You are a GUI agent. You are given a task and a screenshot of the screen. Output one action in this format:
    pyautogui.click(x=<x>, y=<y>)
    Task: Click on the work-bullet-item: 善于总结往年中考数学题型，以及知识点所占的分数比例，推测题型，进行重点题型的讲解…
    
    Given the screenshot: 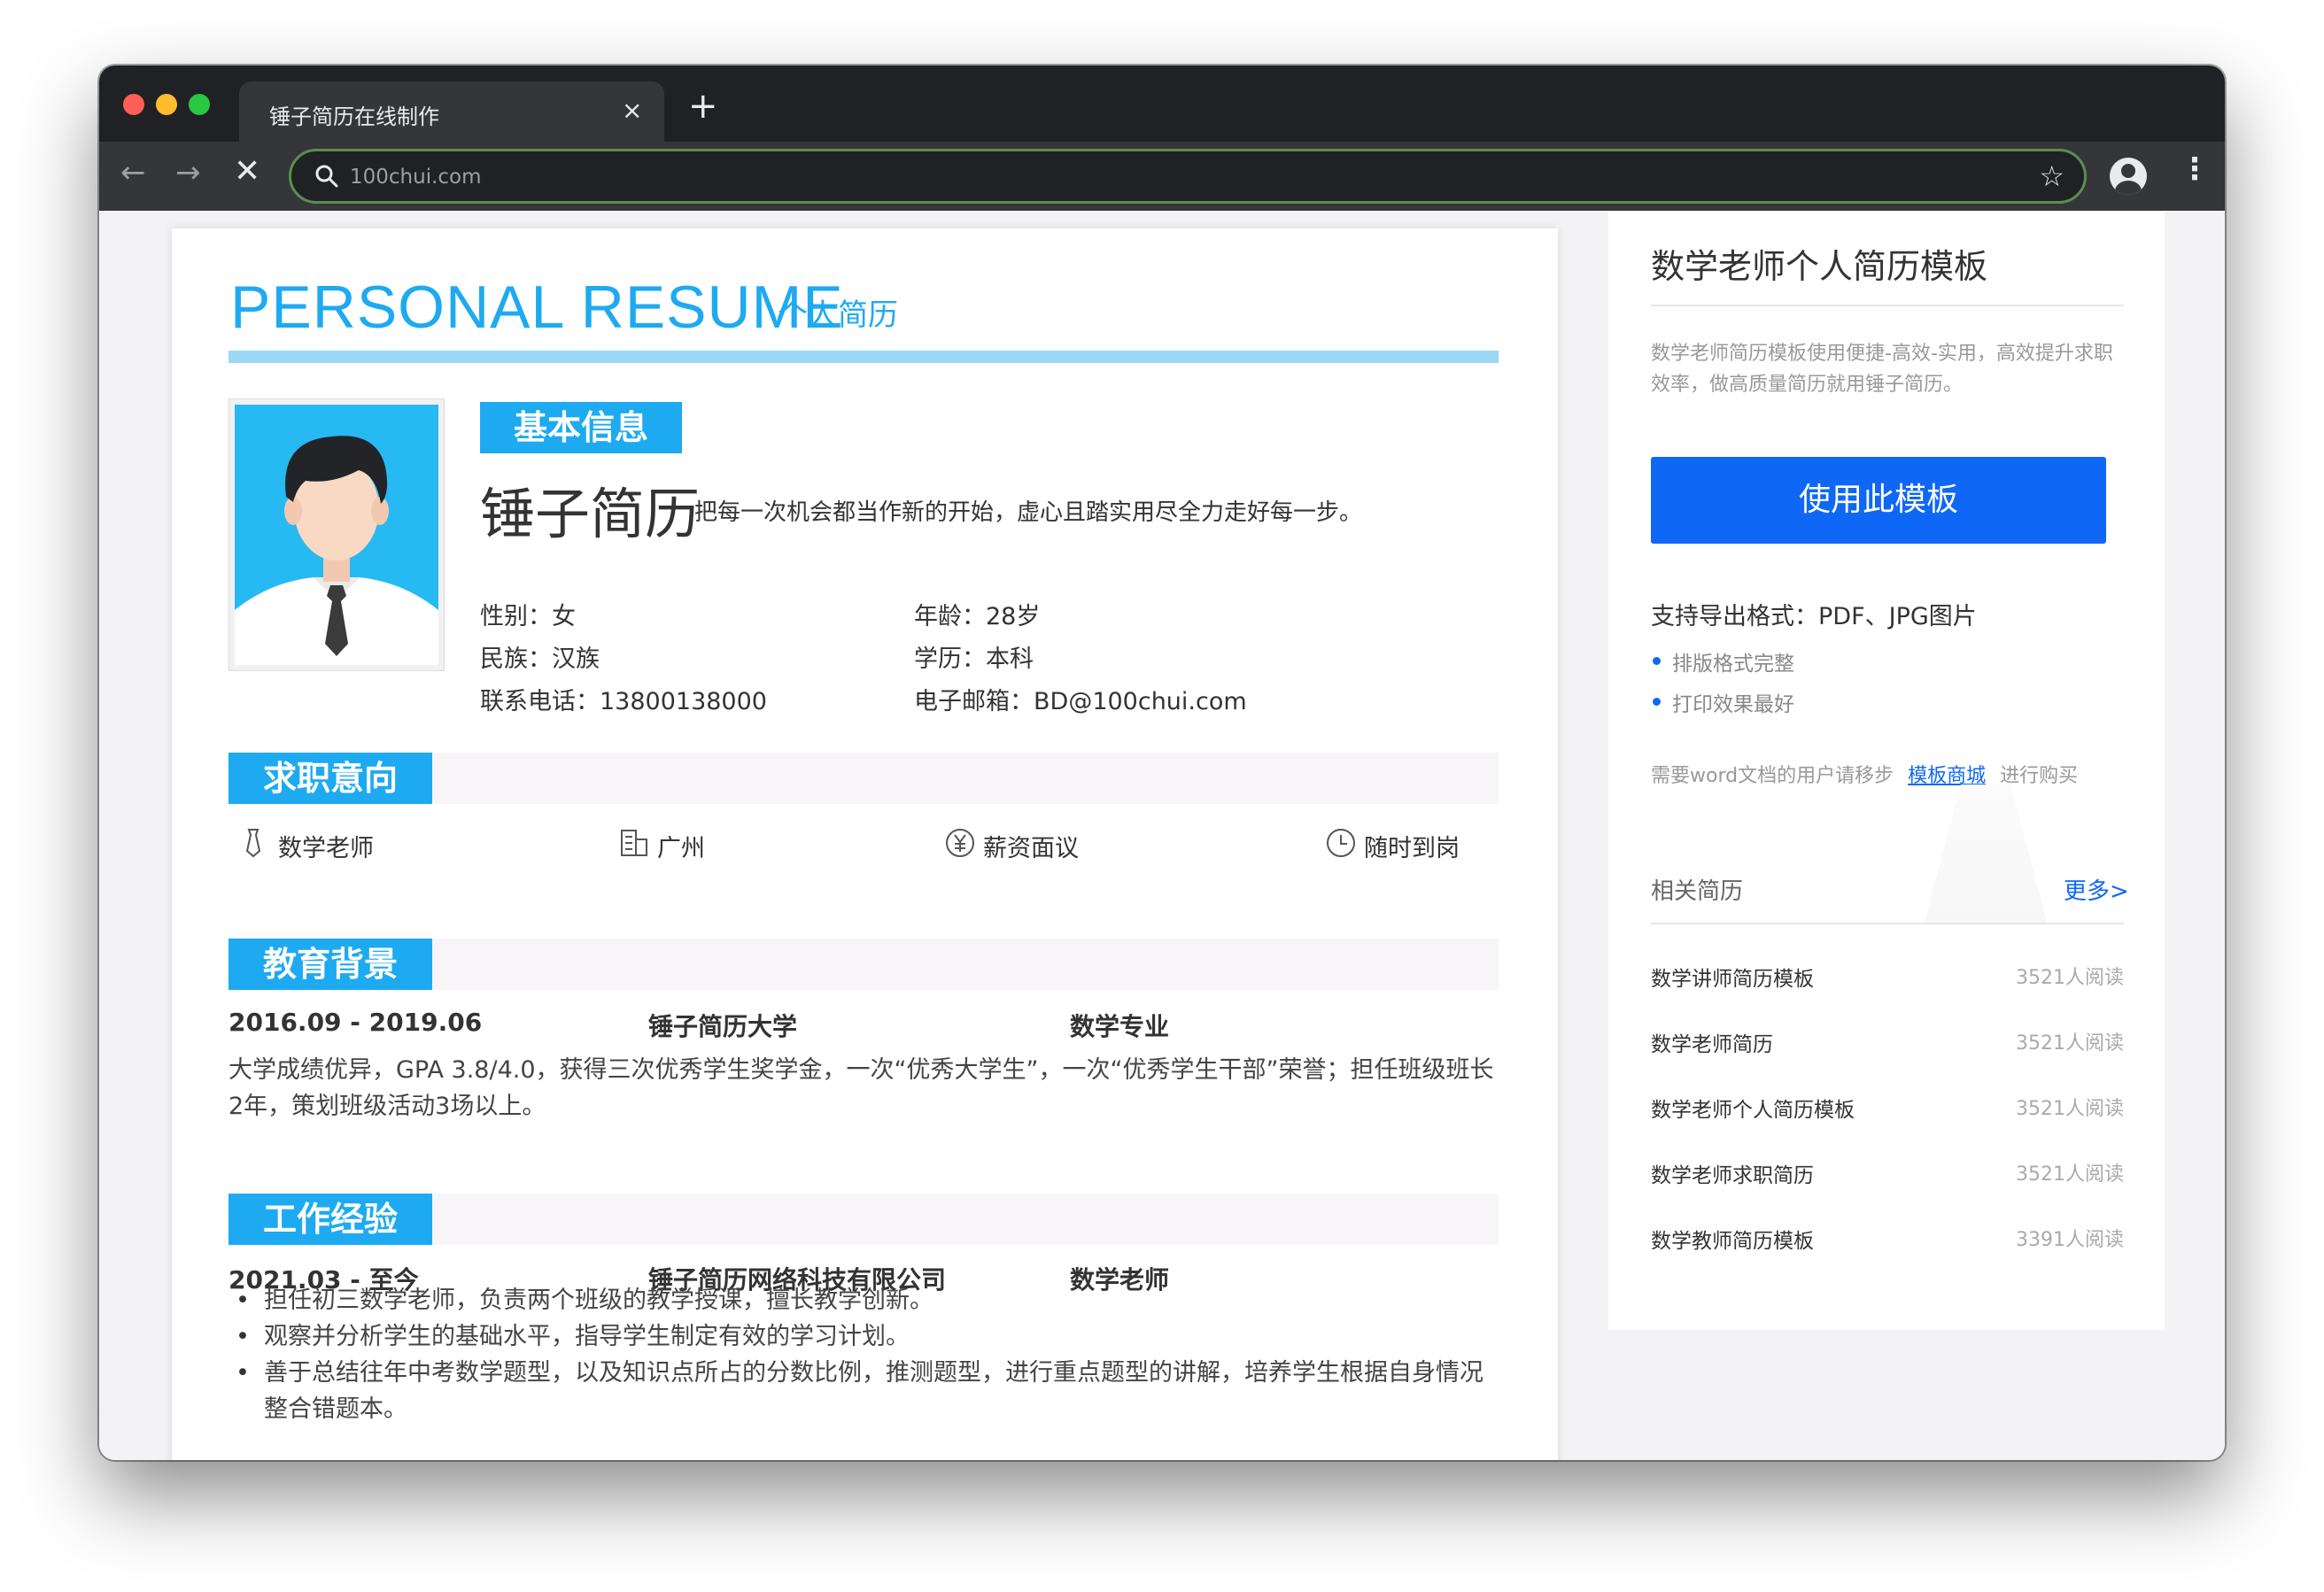 What is the action you would take?
    pyautogui.click(x=866, y=1391)
    